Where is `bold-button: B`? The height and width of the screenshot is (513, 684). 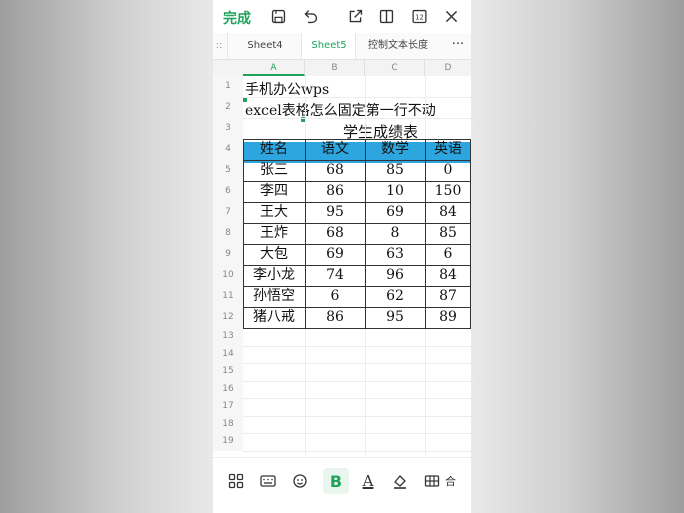 bold-button: B is located at coordinates (336, 481).